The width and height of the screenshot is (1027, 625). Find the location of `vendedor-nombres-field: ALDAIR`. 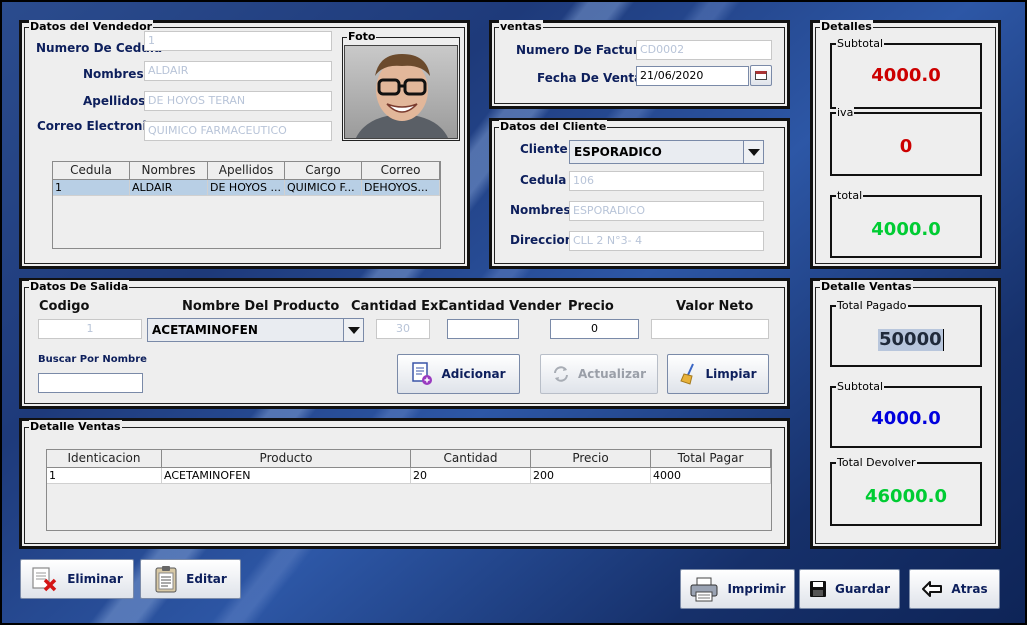

vendedor-nombres-field: ALDAIR is located at coordinates (238, 71).